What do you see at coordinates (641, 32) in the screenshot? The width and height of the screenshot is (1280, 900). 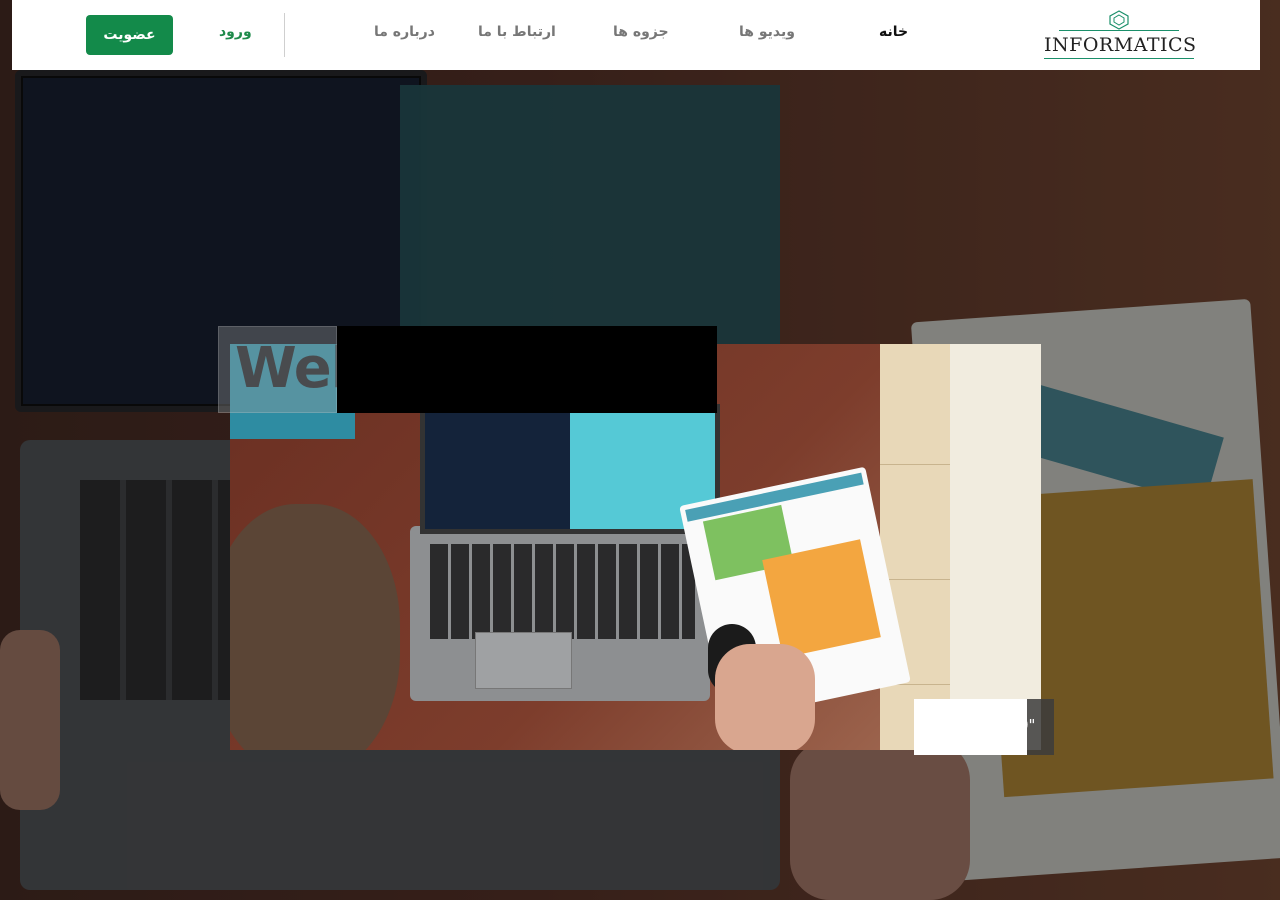 I see `nav-booklets: جزوه ها` at bounding box center [641, 32].